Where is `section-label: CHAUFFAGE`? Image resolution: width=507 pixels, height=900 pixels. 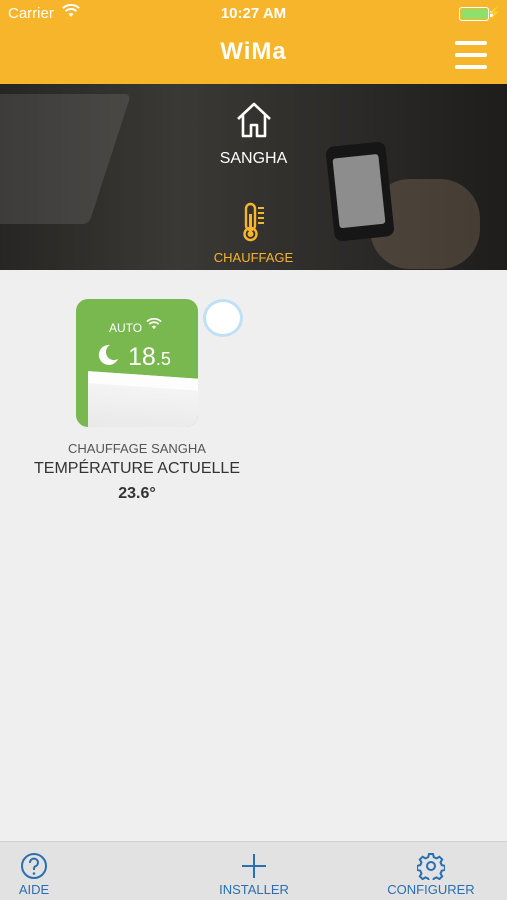
section-label: CHAUFFAGE is located at coordinates (253, 257).